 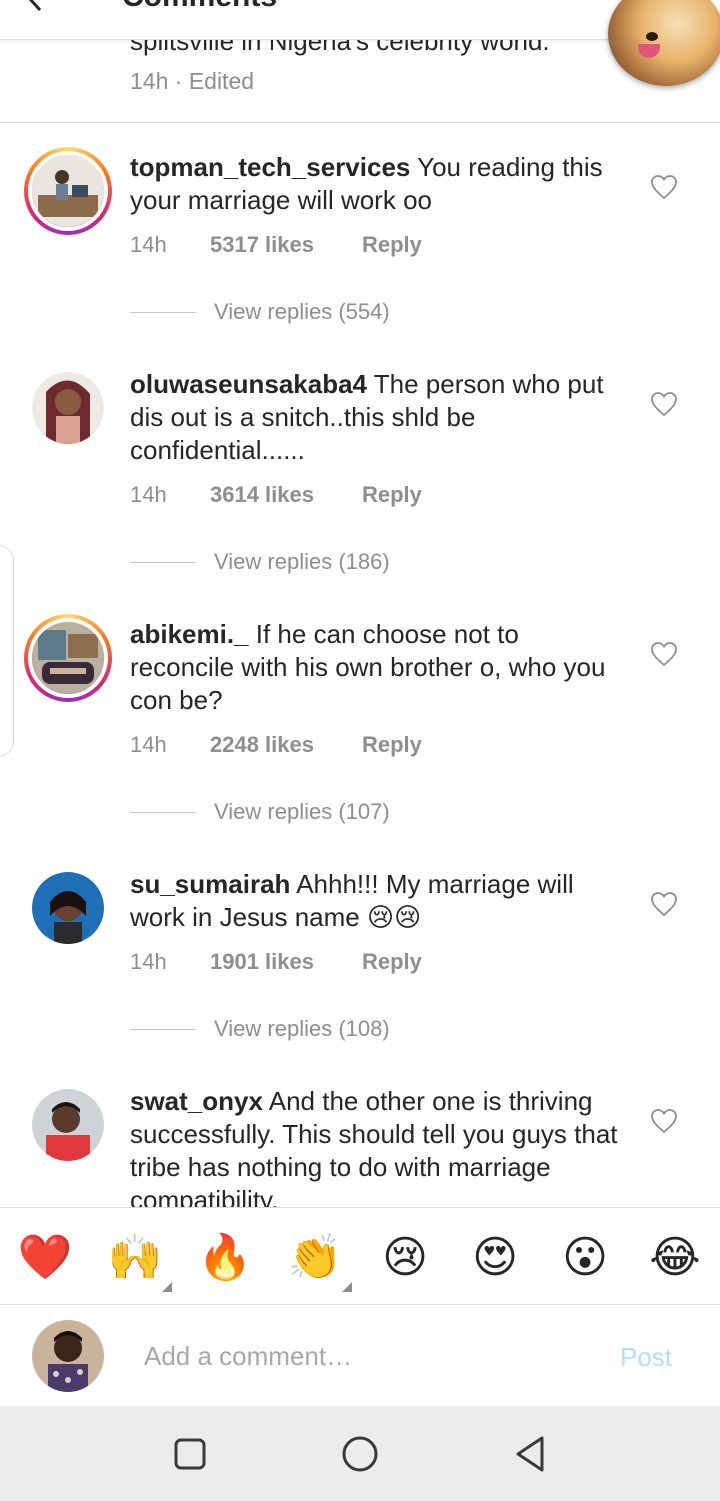 What do you see at coordinates (405, 1258) in the screenshot?
I see `crying-face-emoji: 😢` at bounding box center [405, 1258].